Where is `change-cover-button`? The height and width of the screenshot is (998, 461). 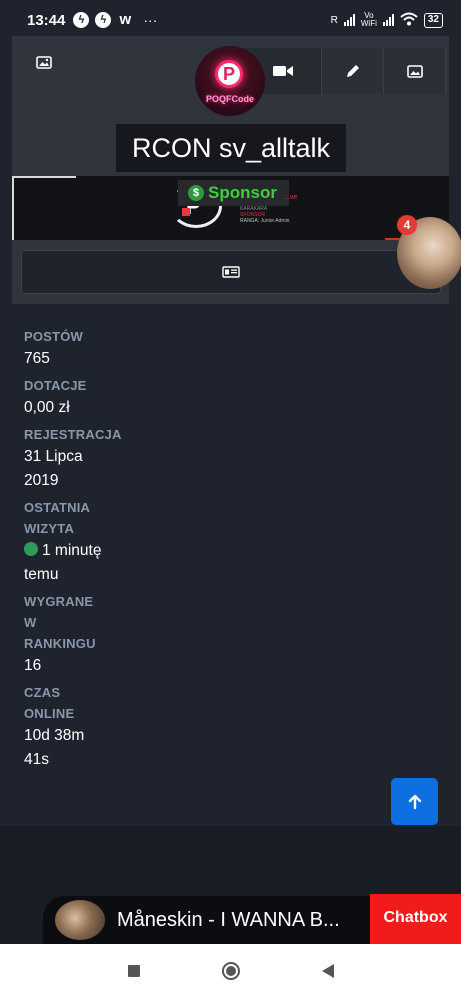
change-cover-button is located at coordinates (47, 65).